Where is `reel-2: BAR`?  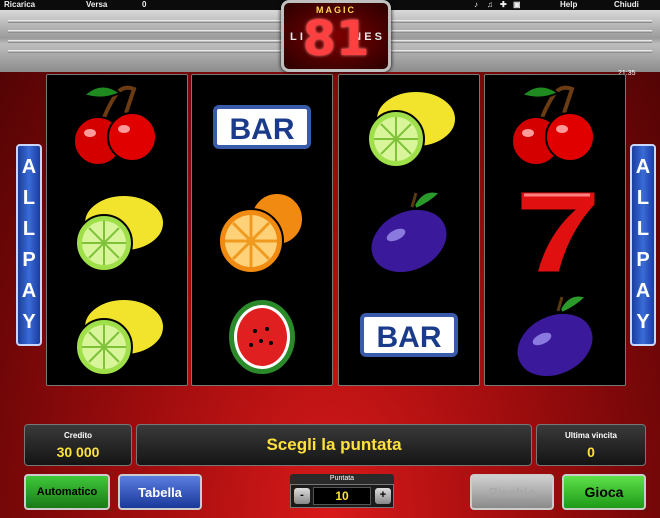 reel-2: BAR is located at coordinates (262, 230).